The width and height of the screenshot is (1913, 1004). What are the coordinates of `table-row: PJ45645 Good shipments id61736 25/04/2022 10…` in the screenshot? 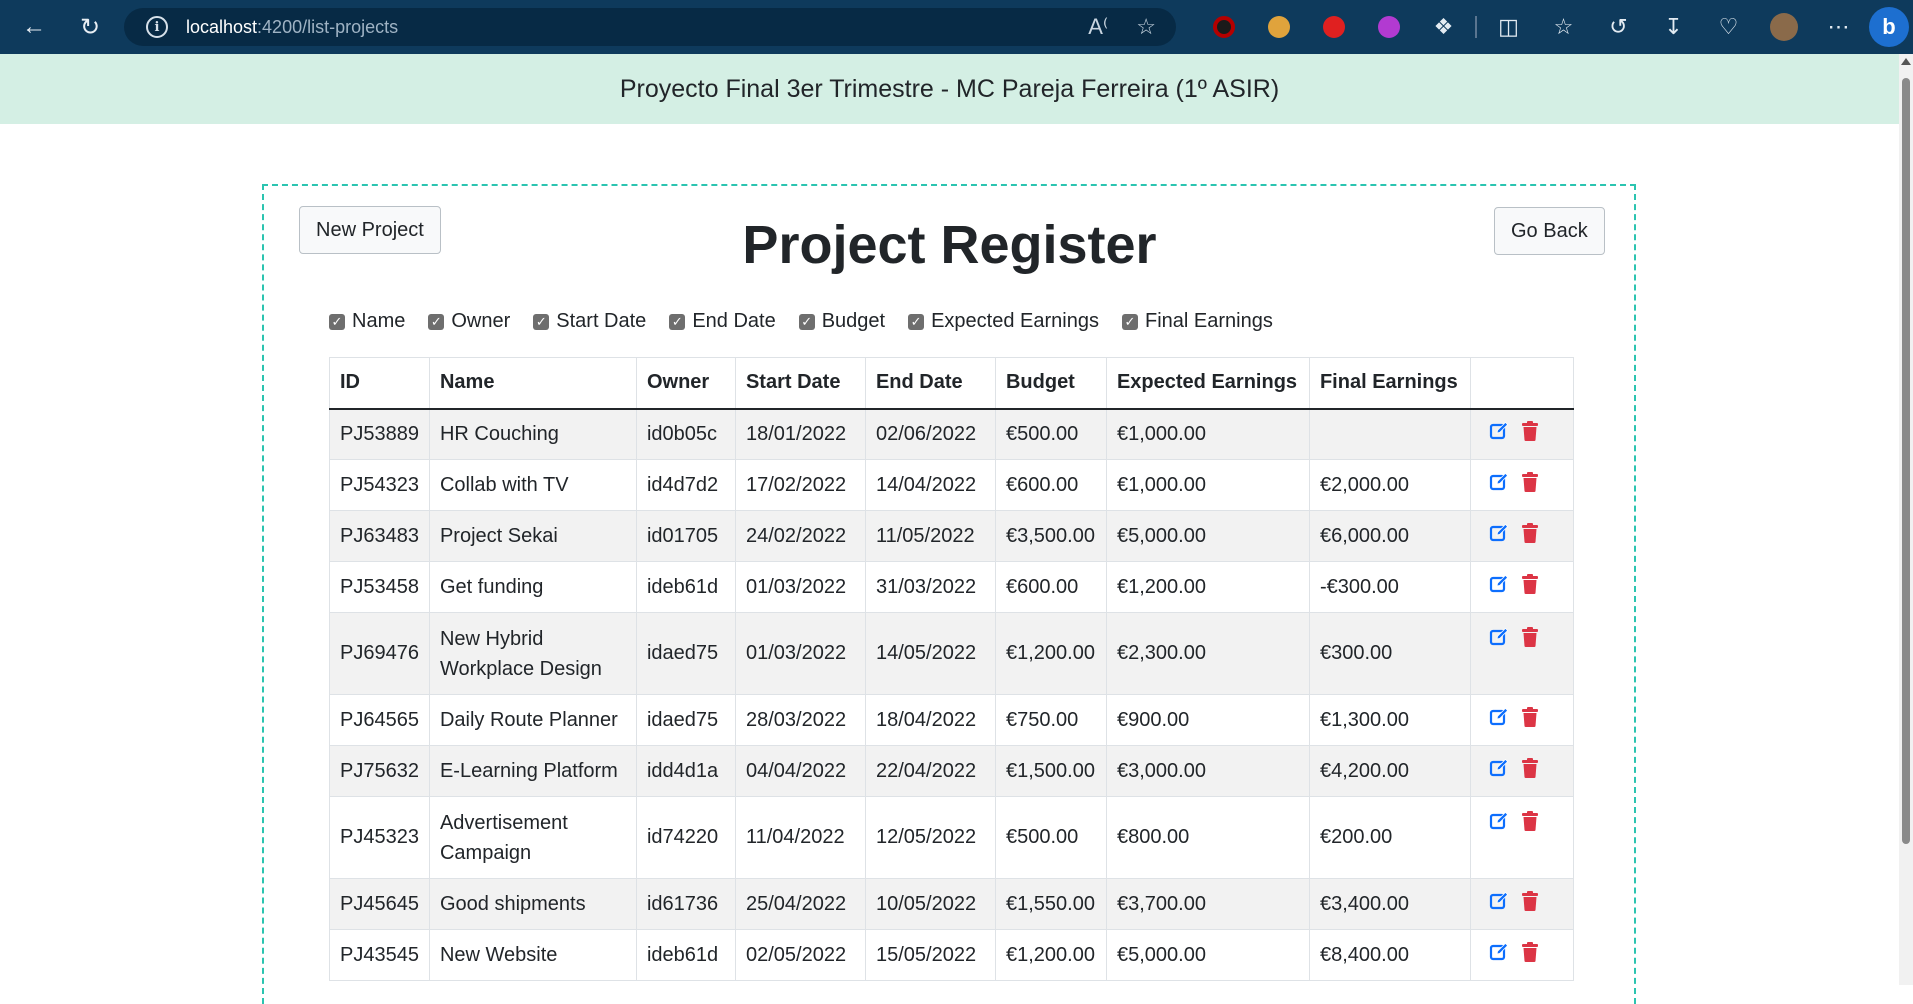 It's located at (951, 904).